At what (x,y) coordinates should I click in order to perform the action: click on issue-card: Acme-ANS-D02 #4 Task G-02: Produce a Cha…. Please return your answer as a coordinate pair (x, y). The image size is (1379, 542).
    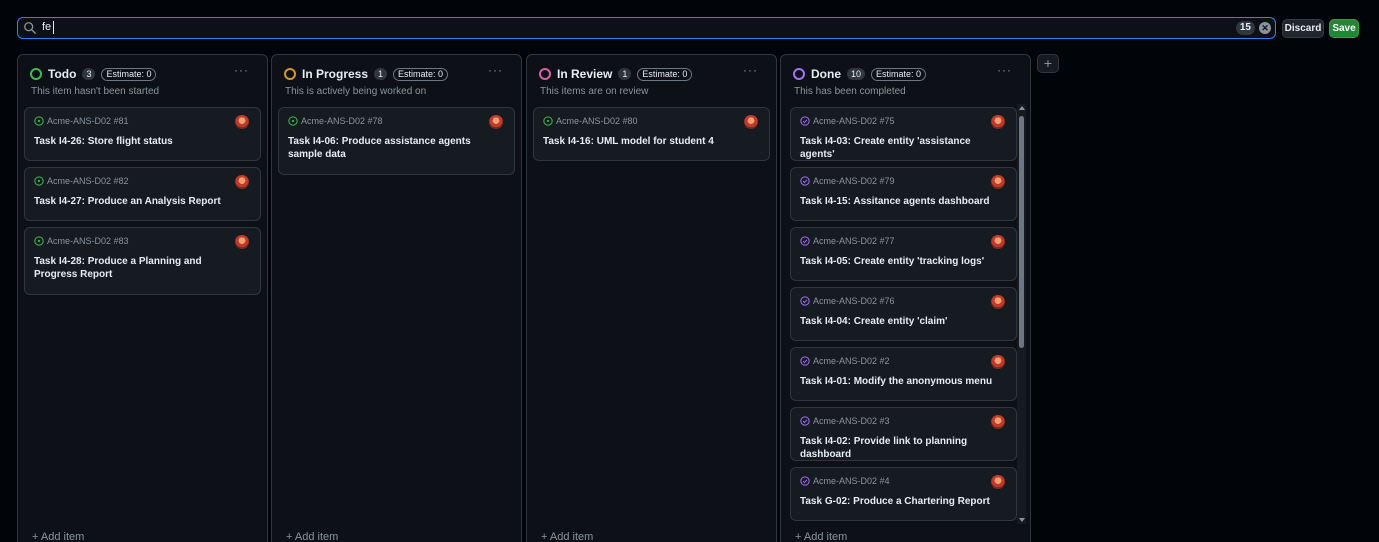
    Looking at the image, I should click on (903, 494).